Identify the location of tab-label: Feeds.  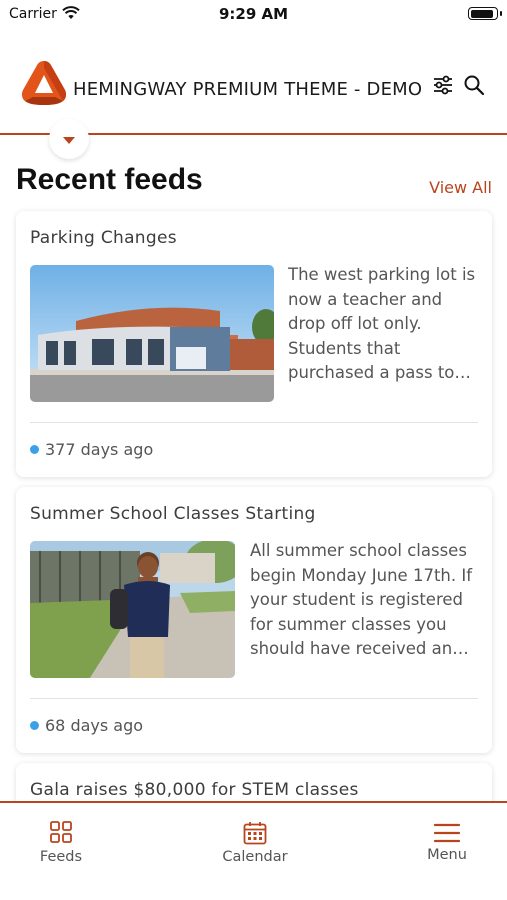
(61, 857).